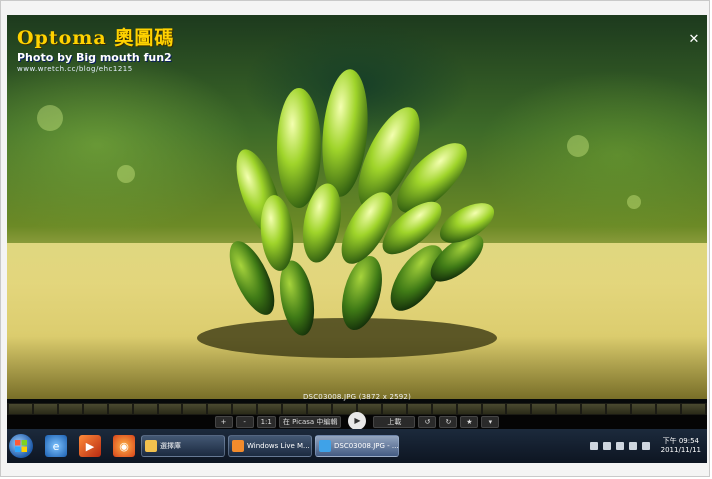 The image size is (712, 479). What do you see at coordinates (183, 446) in the screenshot?
I see `task-library: 選擇庫` at bounding box center [183, 446].